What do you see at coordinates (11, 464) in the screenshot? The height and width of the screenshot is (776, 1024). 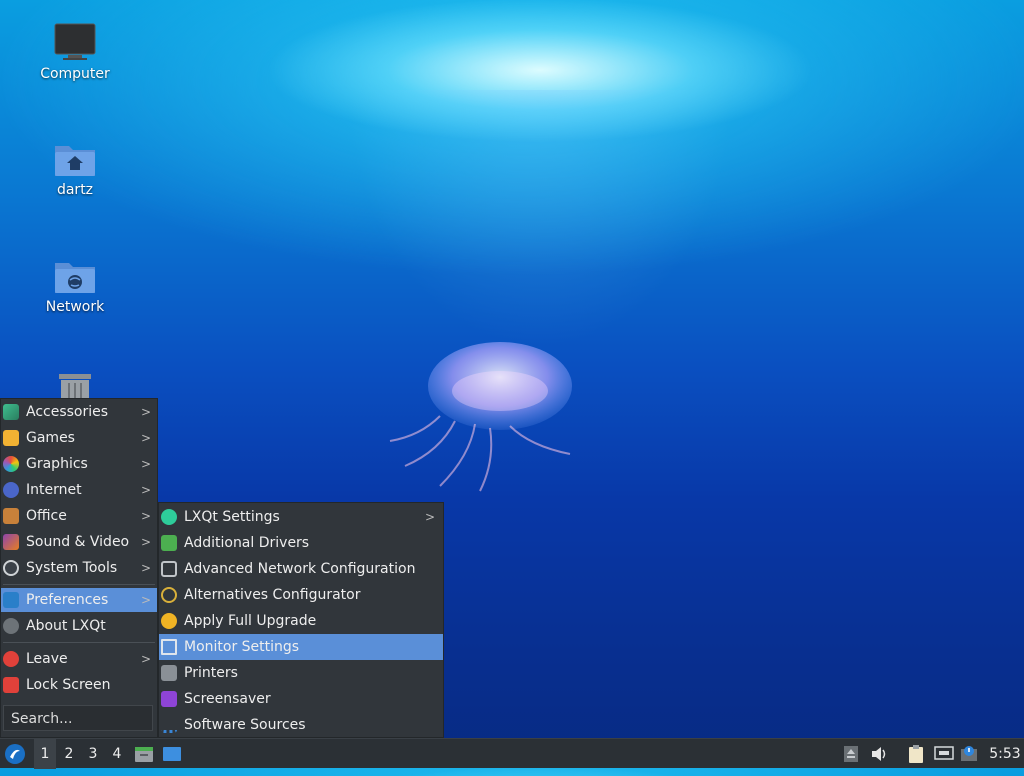 I see `graphics-icon` at bounding box center [11, 464].